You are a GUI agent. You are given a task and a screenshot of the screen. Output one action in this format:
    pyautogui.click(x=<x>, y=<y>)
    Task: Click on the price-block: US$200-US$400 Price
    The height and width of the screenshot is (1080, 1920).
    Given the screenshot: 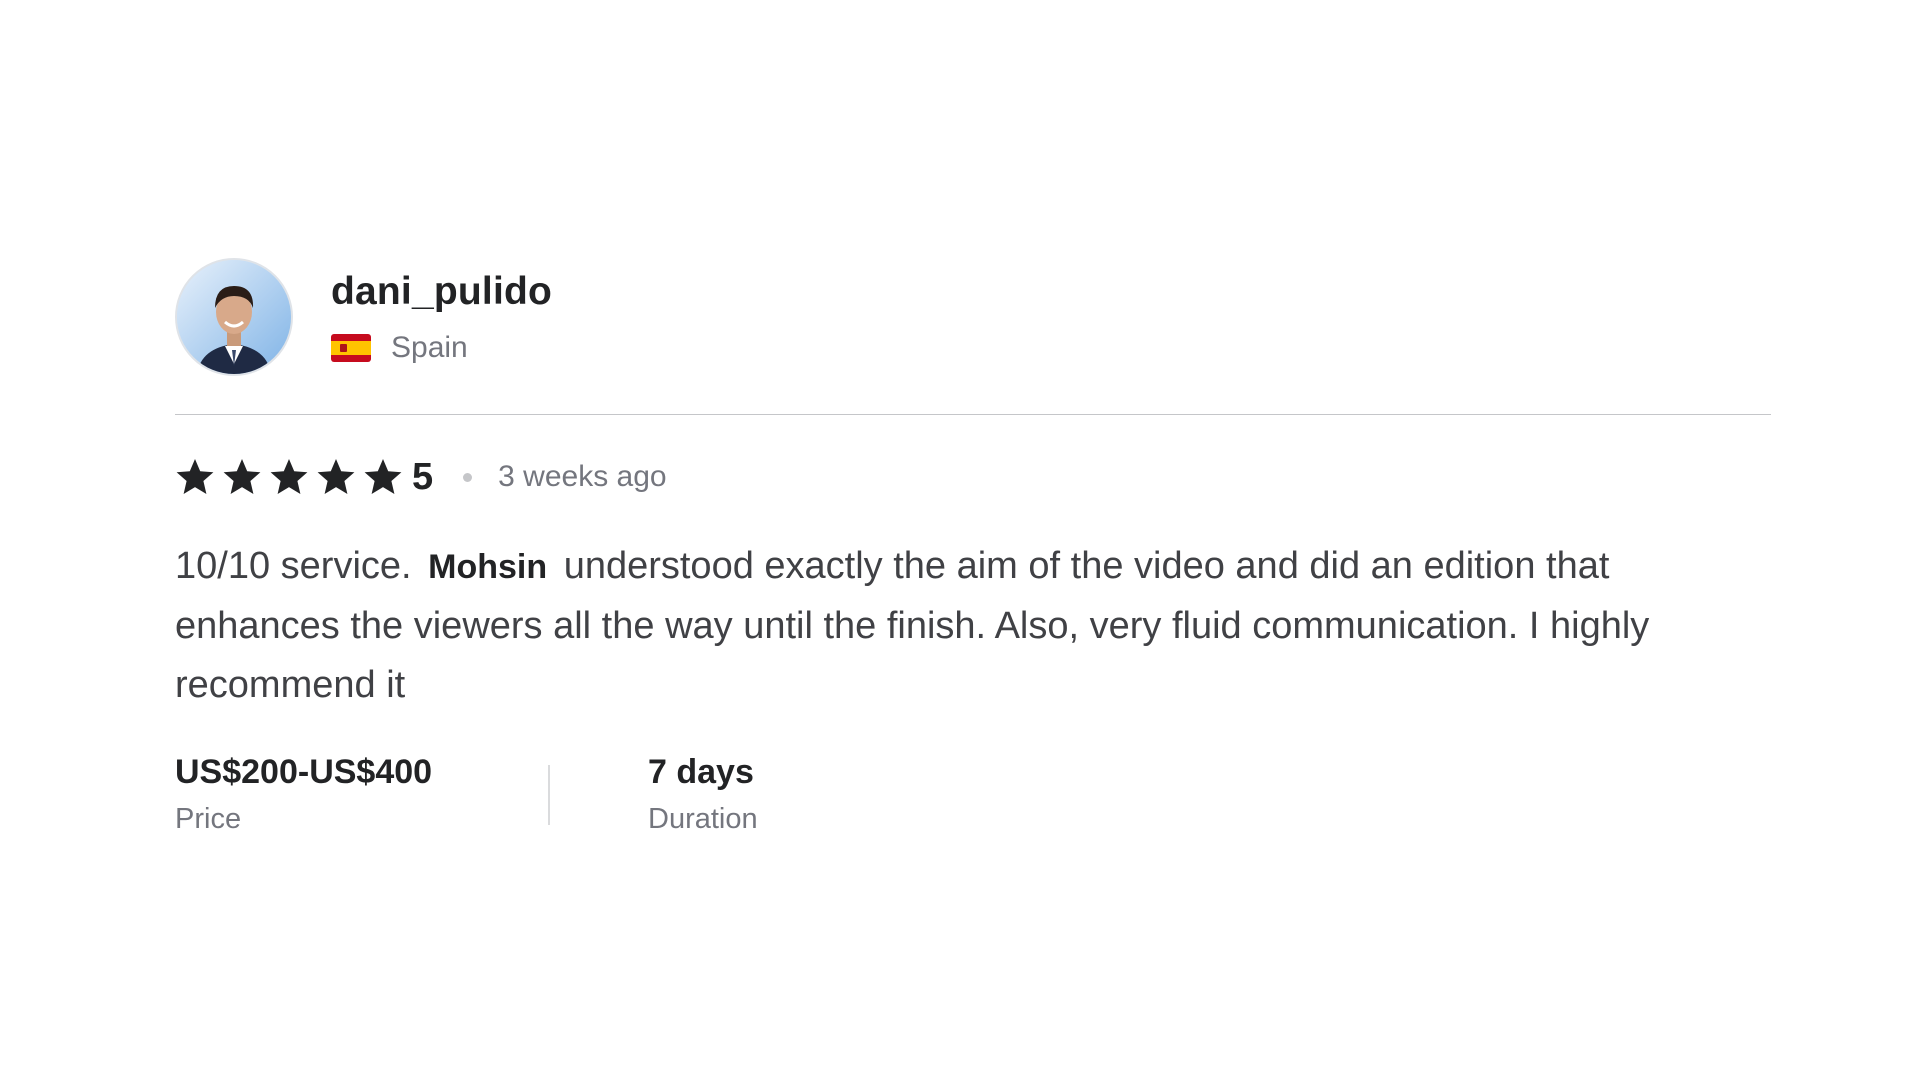 What is the action you would take?
    pyautogui.click(x=312, y=793)
    